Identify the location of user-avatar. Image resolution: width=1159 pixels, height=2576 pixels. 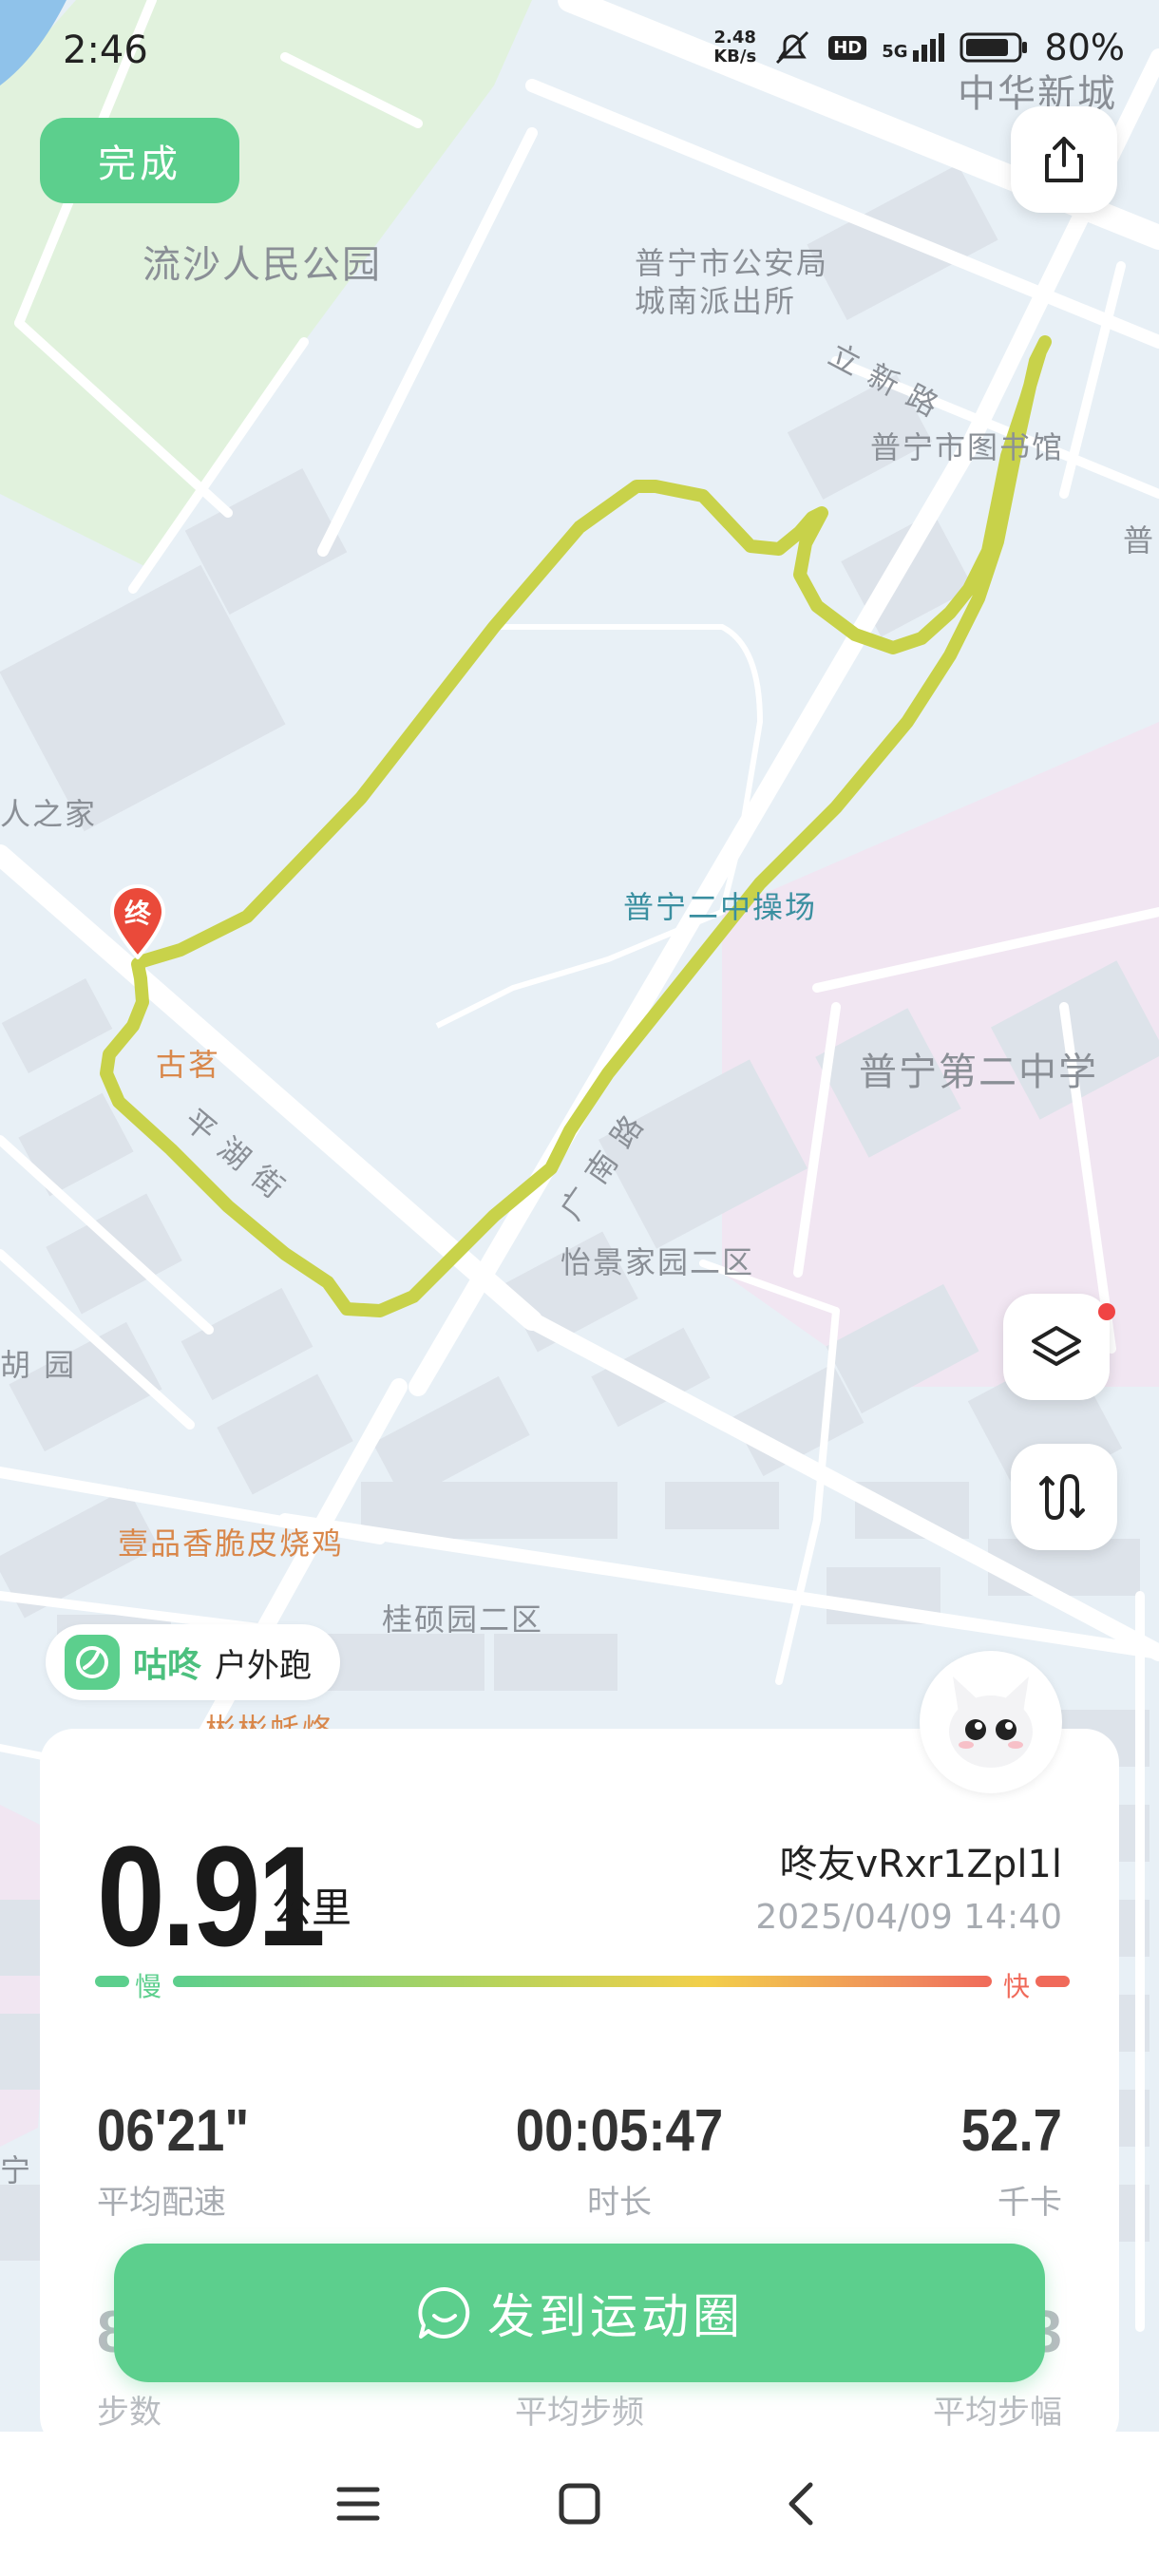
(991, 1722).